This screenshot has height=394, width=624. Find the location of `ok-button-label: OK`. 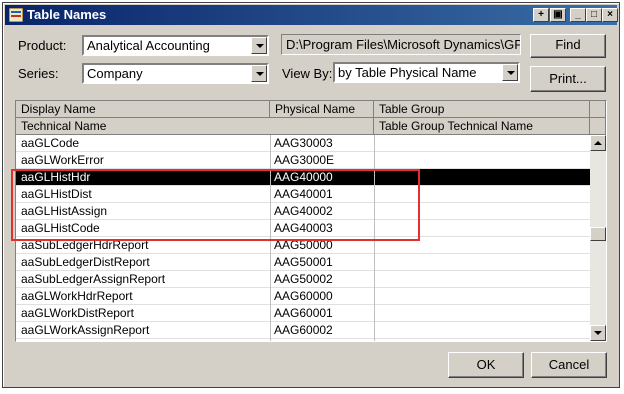

ok-button-label: OK is located at coordinates (486, 364).